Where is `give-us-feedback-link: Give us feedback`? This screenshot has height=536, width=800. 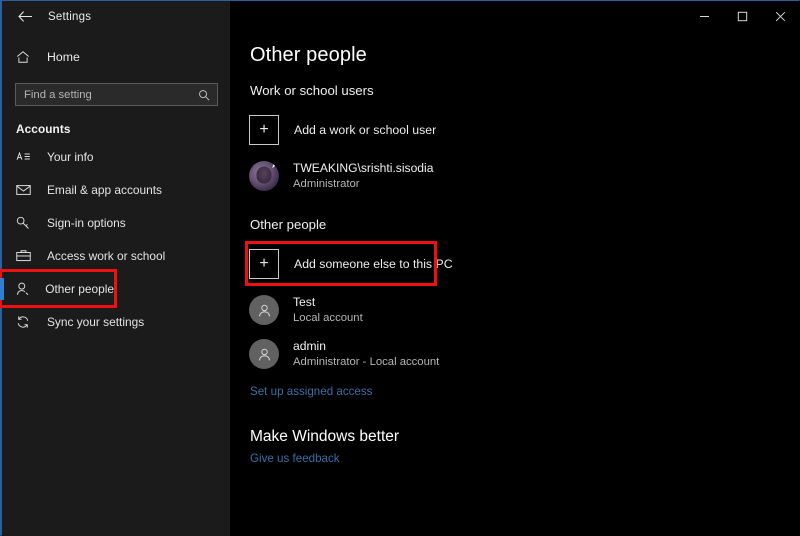
give-us-feedback-link: Give us feedback is located at coordinates (295, 458).